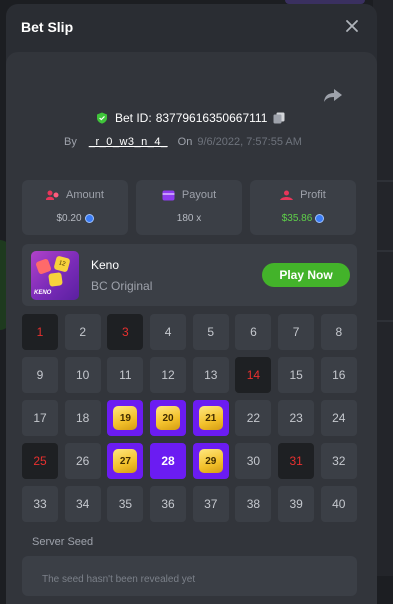 This screenshot has width=393, height=604. Describe the element at coordinates (296, 418) in the screenshot. I see `keno-cell: 23` at that location.